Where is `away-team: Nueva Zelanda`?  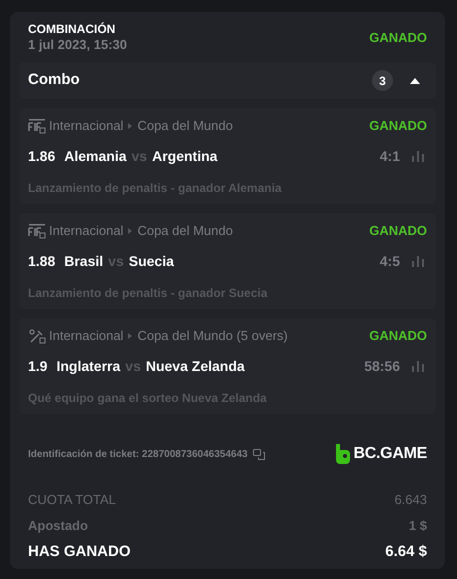
away-team: Nueva Zelanda is located at coordinates (196, 366).